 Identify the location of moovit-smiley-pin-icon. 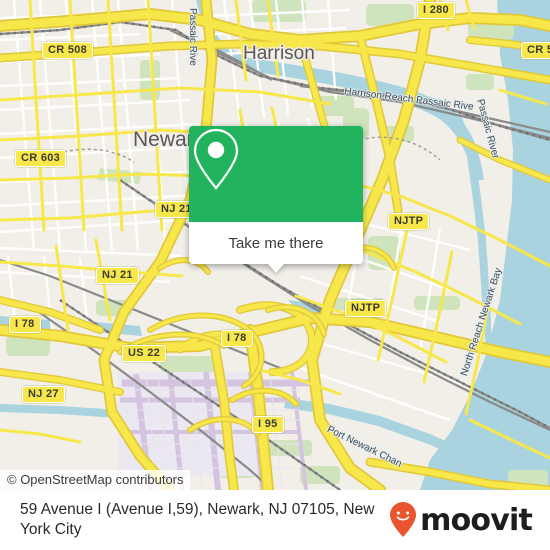
(403, 519).